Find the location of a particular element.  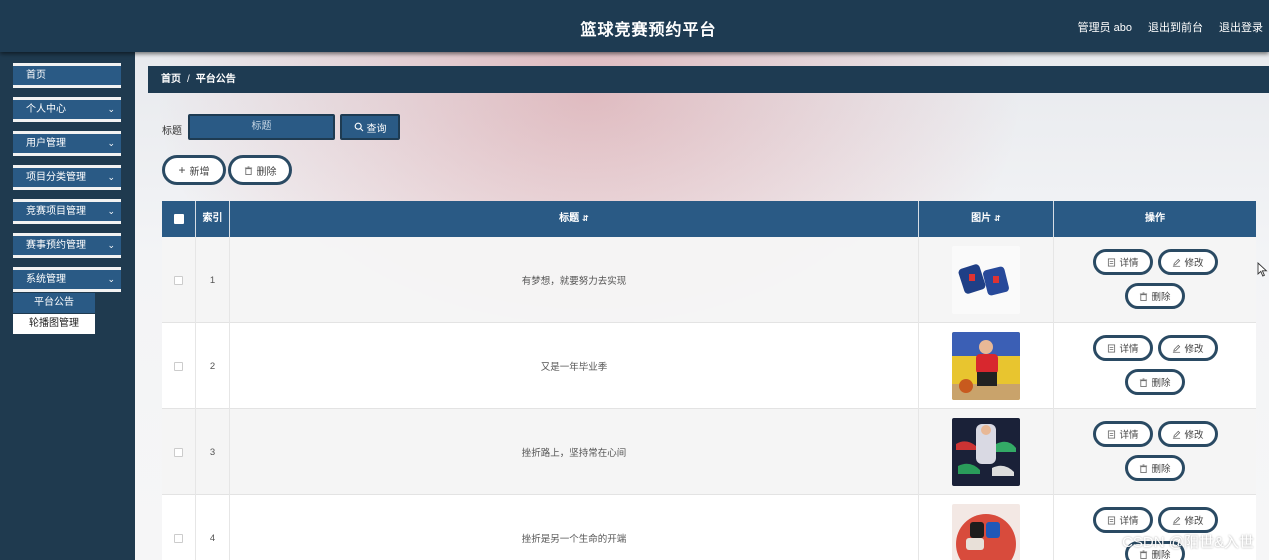

table-header: 索引 标题 ⇵ 图片 ⇵ 操作 is located at coordinates (709, 219).